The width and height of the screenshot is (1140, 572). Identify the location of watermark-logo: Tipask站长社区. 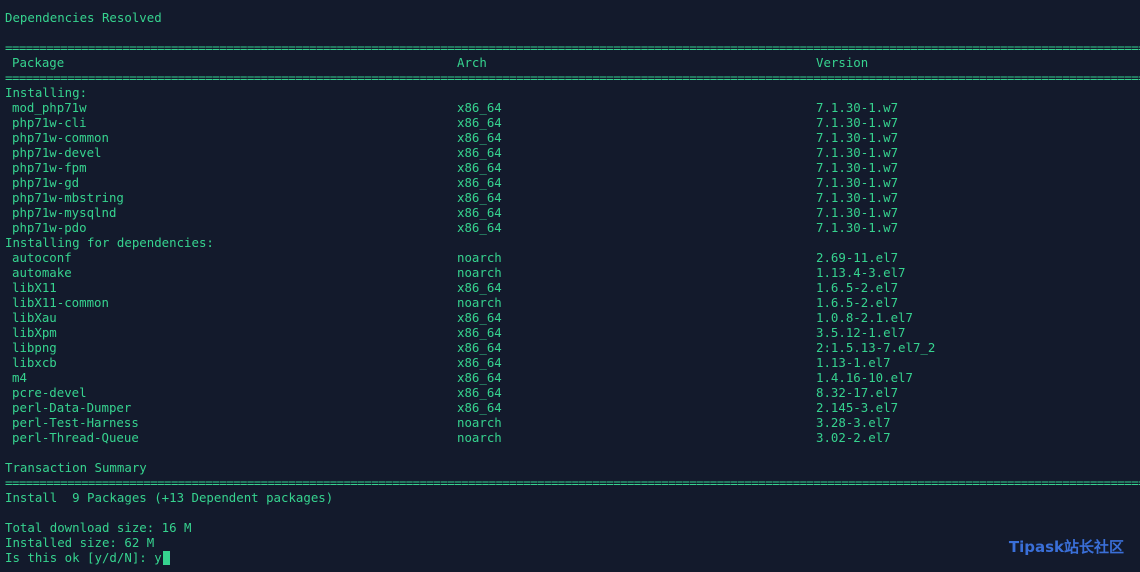
(1066, 547).